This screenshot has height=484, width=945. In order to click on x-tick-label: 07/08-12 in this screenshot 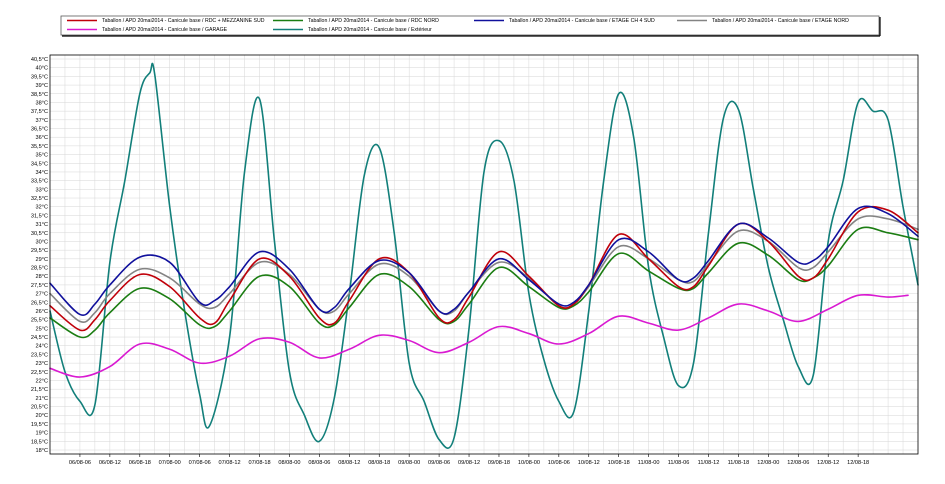, I will do `click(230, 463)`.